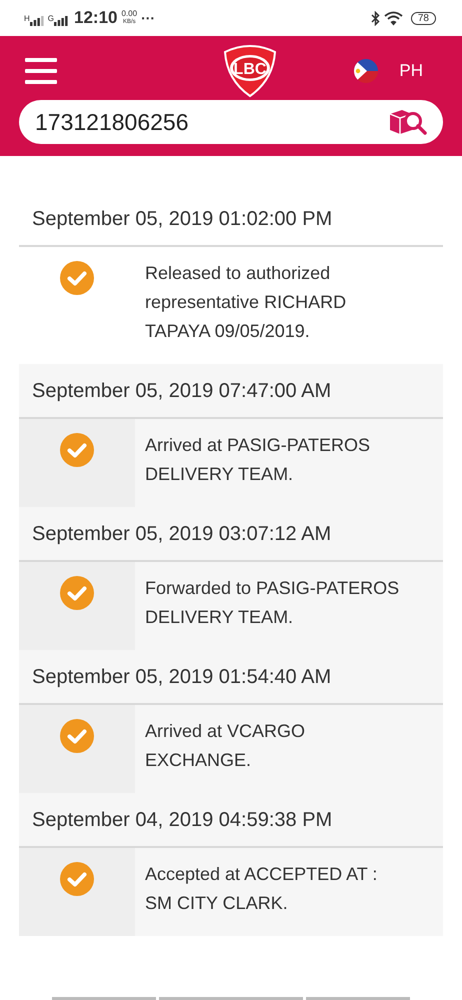  What do you see at coordinates (231, 534) in the screenshot?
I see `event-date: September 05, 2019 03:07:12 AM` at bounding box center [231, 534].